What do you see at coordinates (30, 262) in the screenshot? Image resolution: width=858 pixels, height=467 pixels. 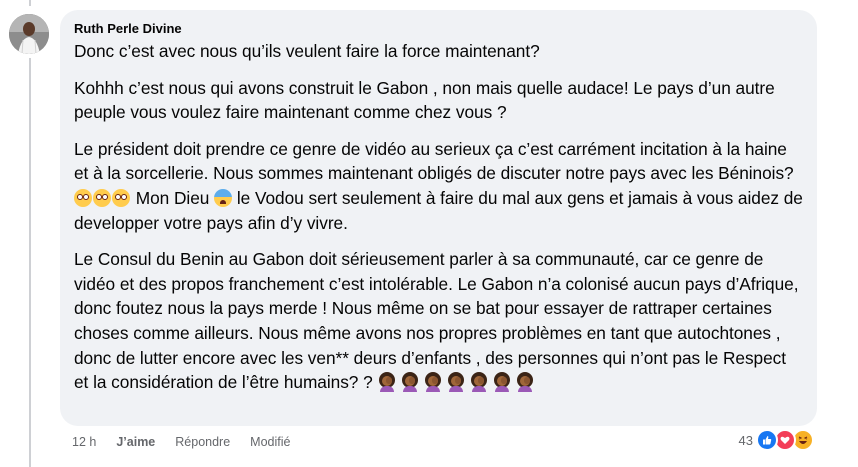 I see `thread-line` at bounding box center [30, 262].